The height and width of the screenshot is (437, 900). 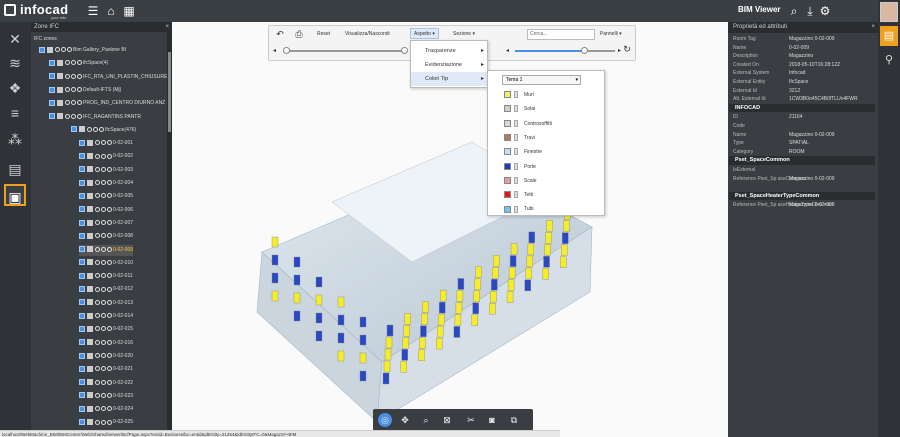 What do you see at coordinates (106, 210) in the screenshot?
I see `tree-item: 0-02-006` at bounding box center [106, 210].